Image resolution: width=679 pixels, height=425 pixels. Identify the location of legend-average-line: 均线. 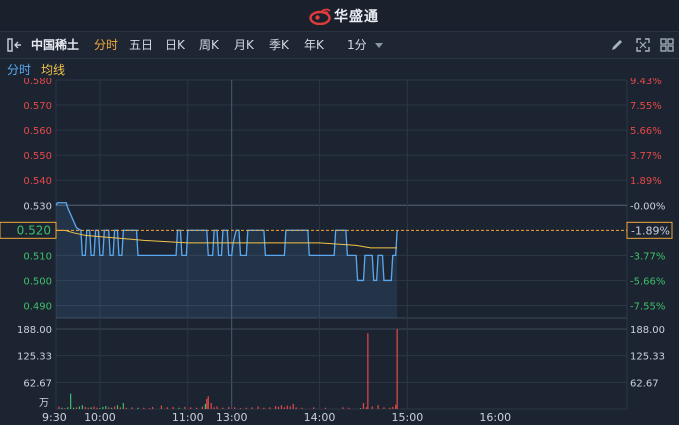
(53, 70).